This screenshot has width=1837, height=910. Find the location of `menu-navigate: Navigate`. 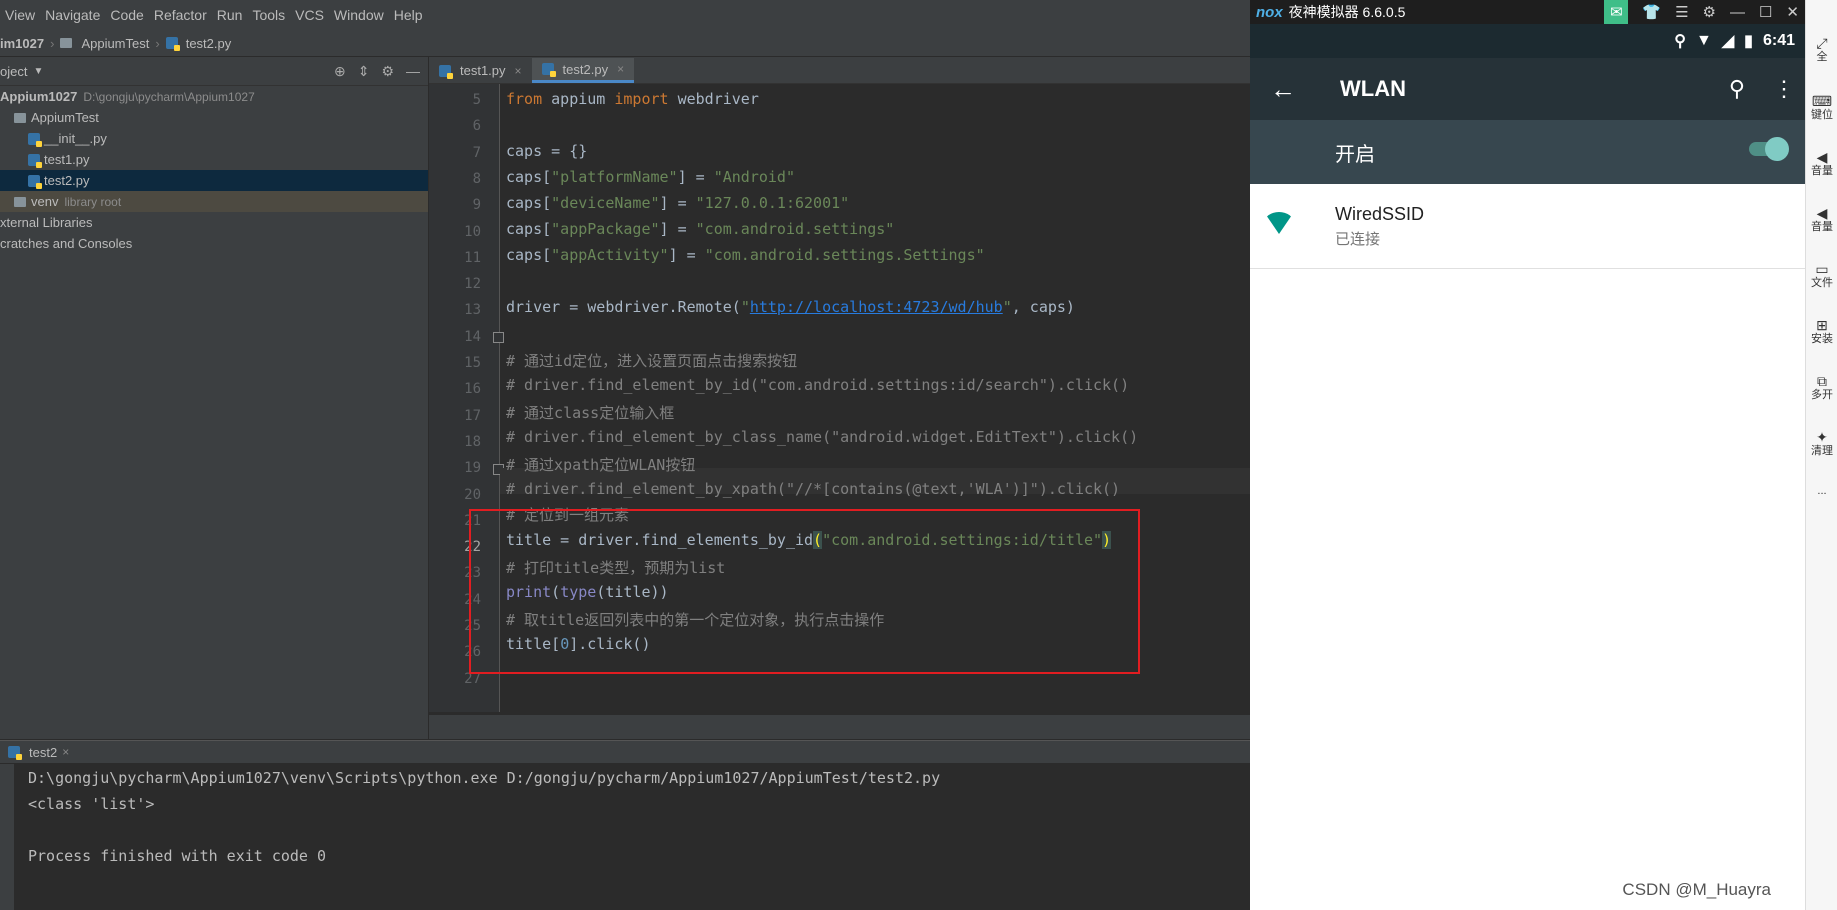

menu-navigate: Navigate is located at coordinates (72, 15).